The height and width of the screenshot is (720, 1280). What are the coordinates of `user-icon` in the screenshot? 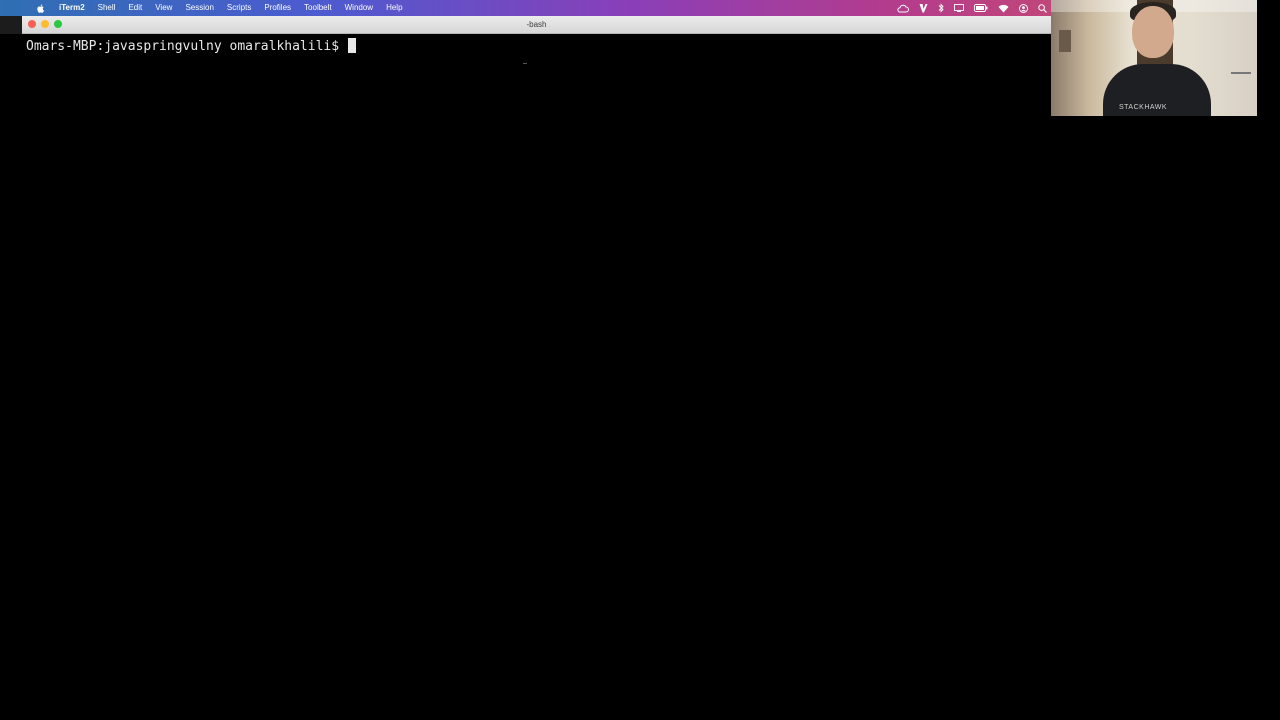 It's located at (1023, 8).